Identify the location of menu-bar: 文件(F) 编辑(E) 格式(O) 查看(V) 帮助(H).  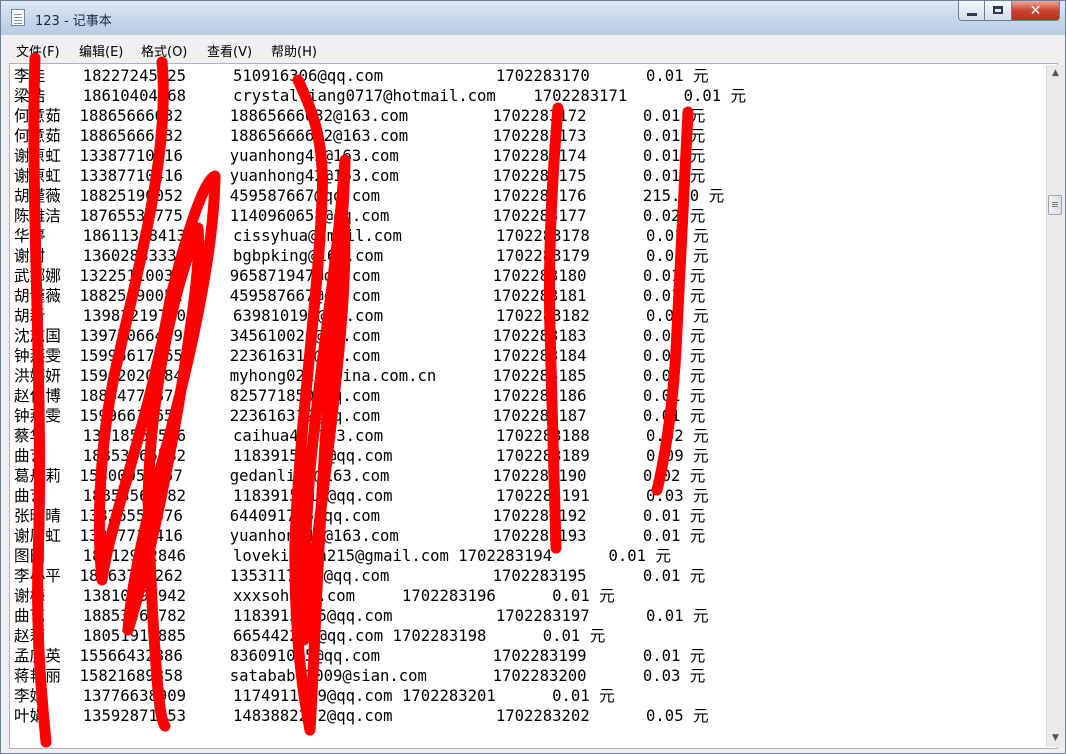
(533, 49).